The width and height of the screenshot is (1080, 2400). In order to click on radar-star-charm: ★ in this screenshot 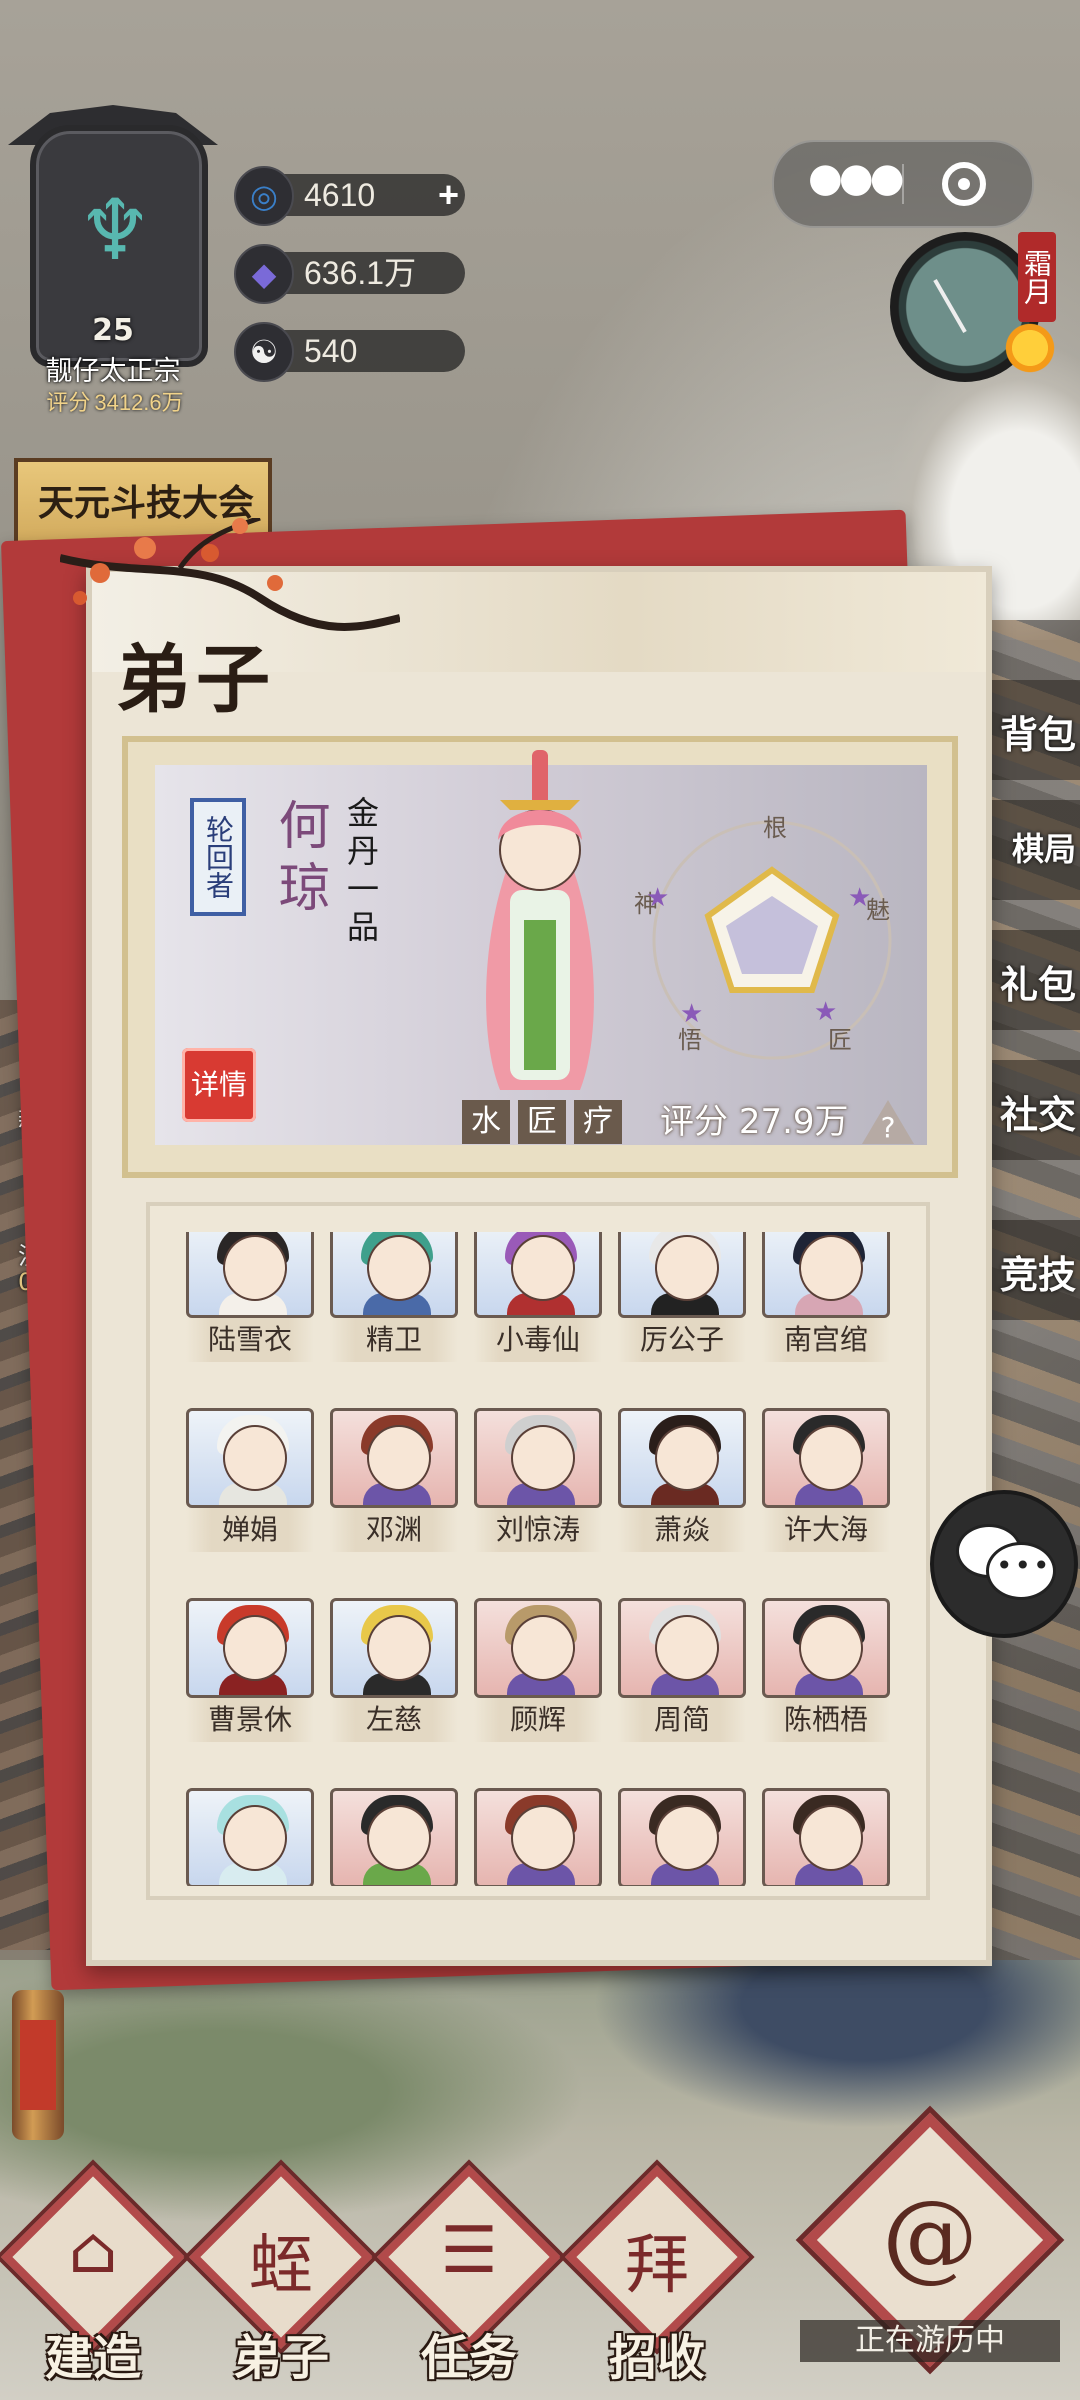, I will do `click(859, 898)`.